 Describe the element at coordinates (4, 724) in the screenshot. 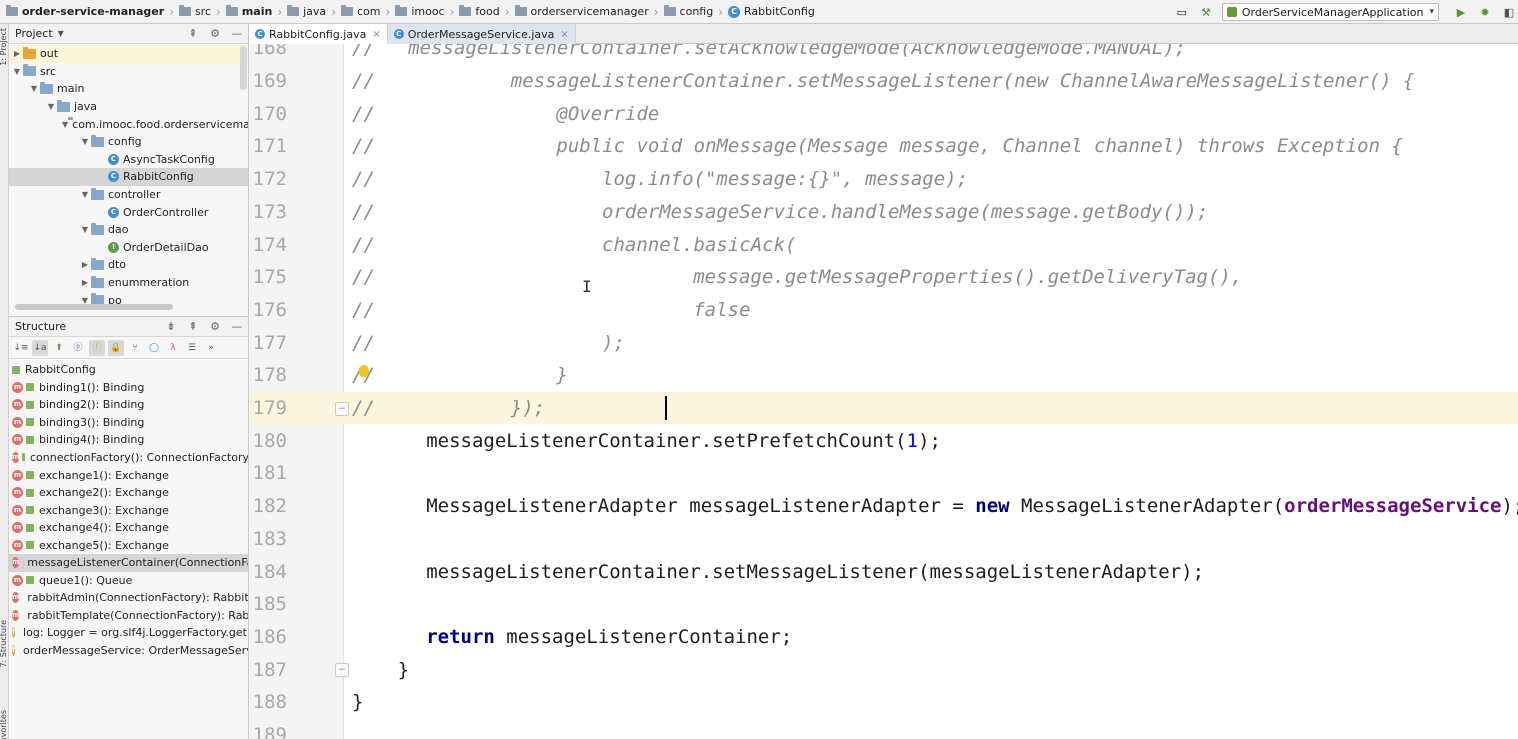

I see `favorites-tool-button: Favorites` at that location.